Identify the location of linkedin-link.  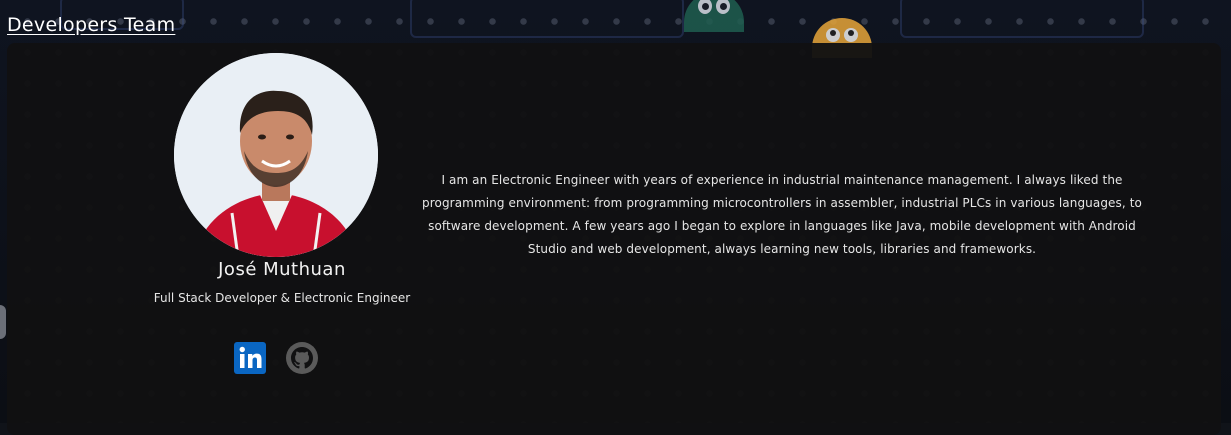
(250, 358).